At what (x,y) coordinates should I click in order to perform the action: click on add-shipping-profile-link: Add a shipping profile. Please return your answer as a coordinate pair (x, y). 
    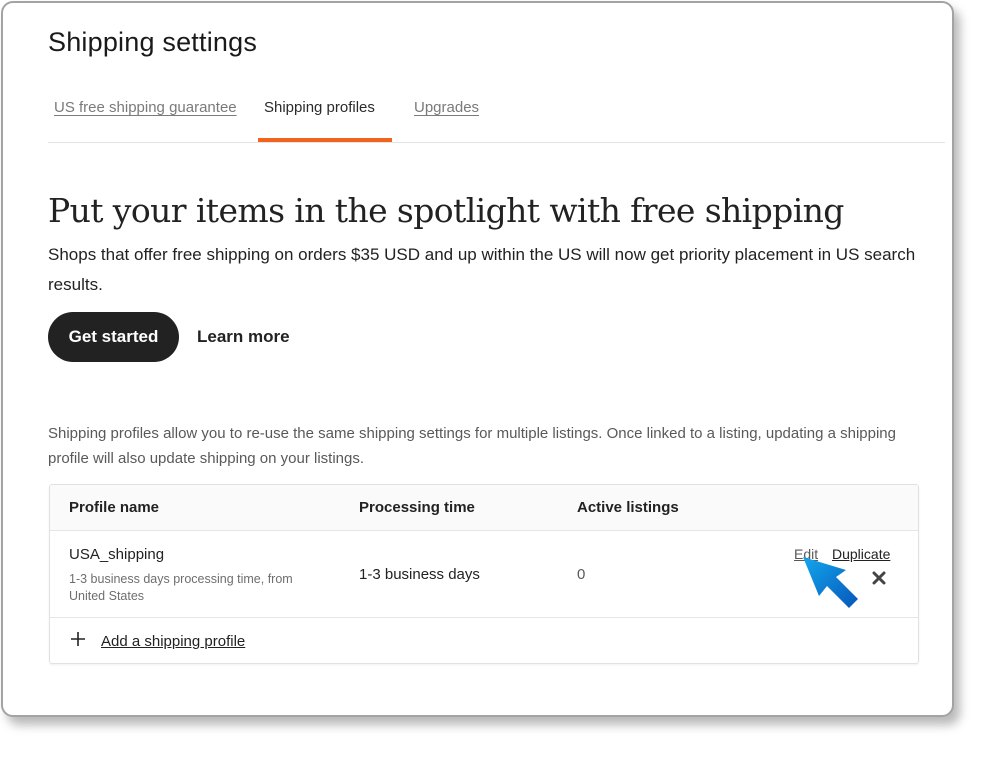
    Looking at the image, I should click on (173, 641).